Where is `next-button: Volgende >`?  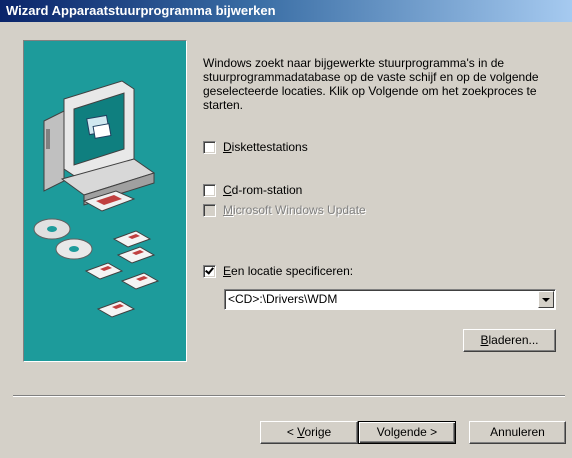 next-button: Volgende > is located at coordinates (407, 432).